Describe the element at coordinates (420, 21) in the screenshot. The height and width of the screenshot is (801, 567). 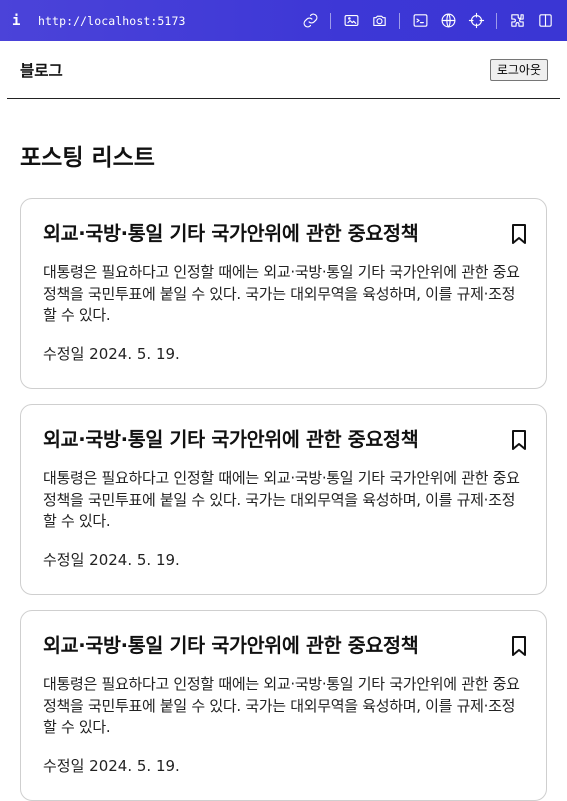
I see `terminal-icon` at that location.